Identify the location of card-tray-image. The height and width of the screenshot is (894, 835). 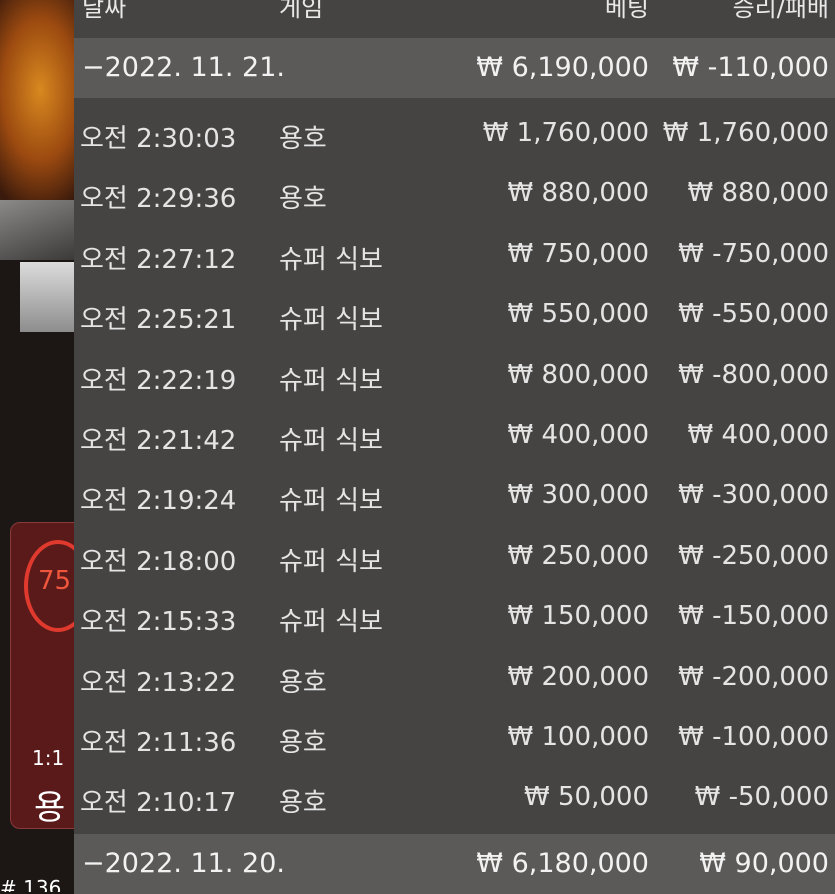
(50, 297).